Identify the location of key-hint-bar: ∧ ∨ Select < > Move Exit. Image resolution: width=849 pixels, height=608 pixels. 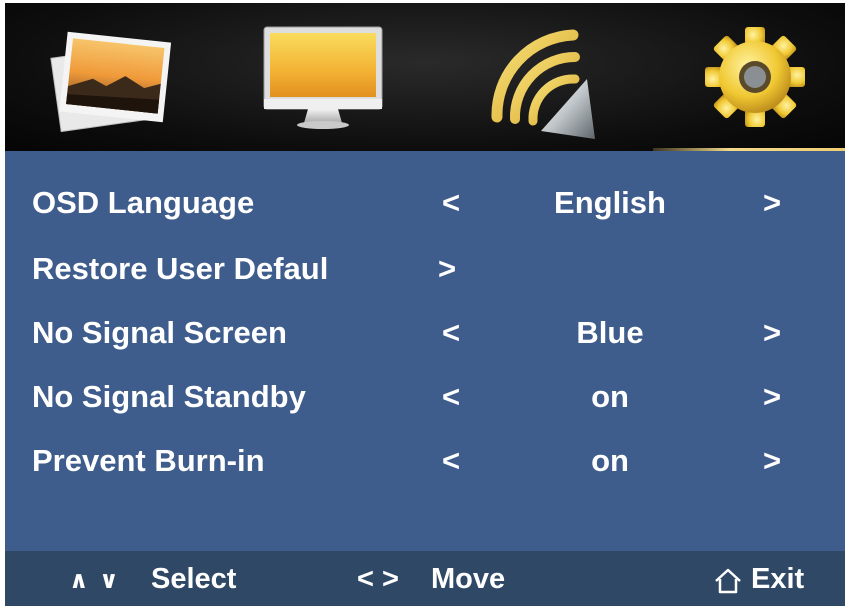
(425, 578).